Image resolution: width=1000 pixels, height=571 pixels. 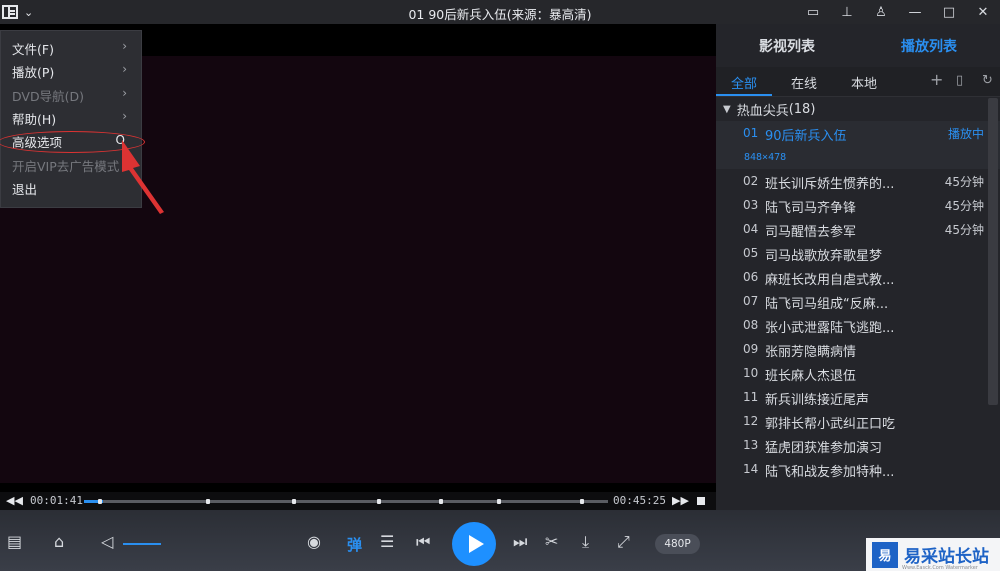 I want to click on menu-item-help: 帮助(H) ›, so click(x=71, y=118).